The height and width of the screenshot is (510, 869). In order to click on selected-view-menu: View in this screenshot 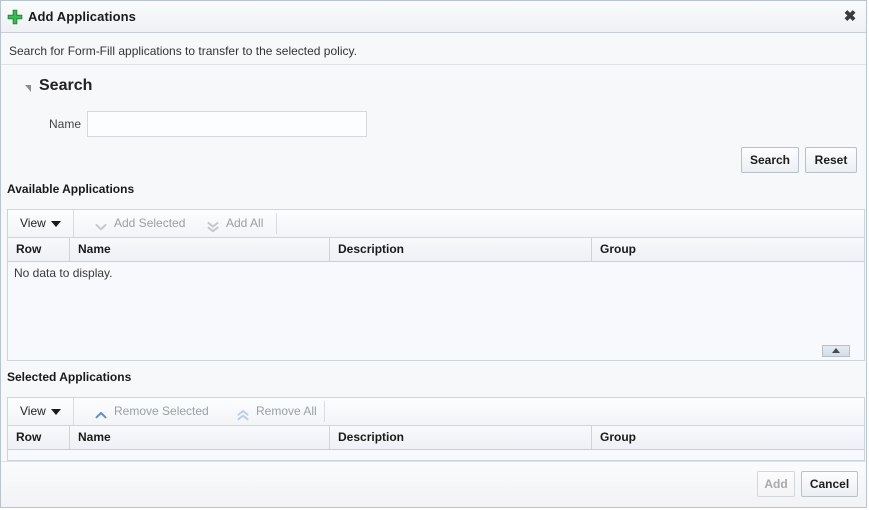, I will do `click(41, 411)`.